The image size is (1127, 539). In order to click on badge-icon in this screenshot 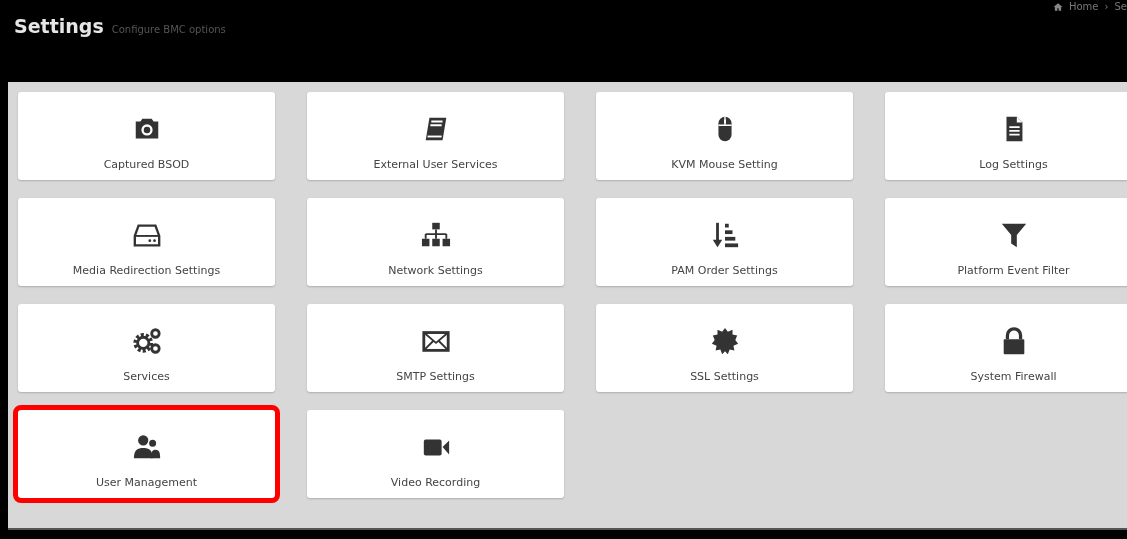, I will do `click(724, 341)`.